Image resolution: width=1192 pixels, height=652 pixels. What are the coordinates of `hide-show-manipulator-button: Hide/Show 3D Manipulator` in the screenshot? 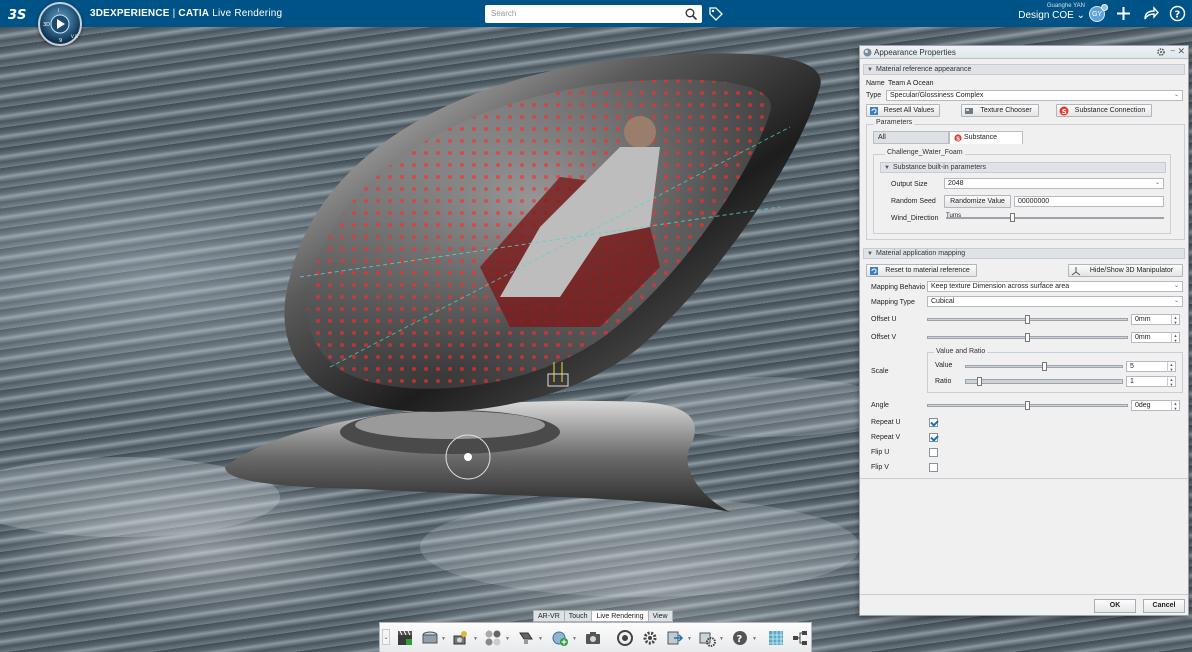 It's located at (1125, 270).